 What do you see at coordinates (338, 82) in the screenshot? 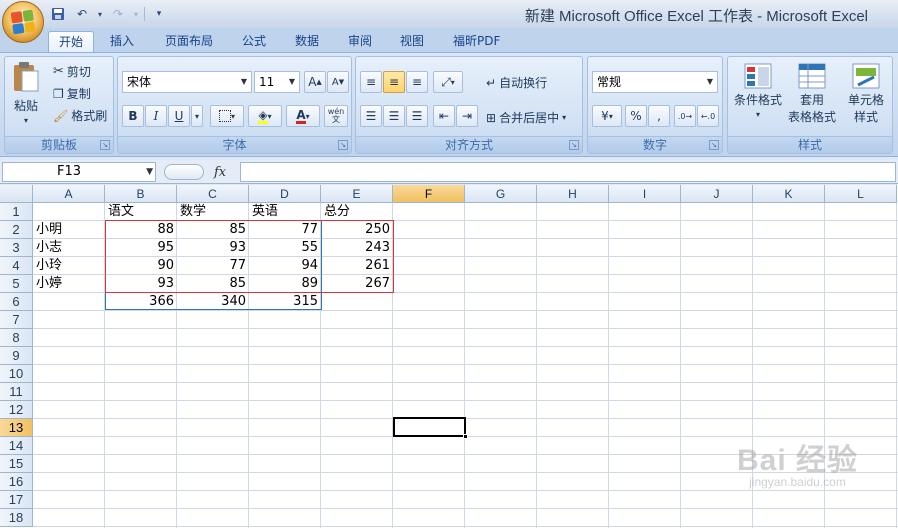
I see `shrink-font-button: A ▼` at bounding box center [338, 82].